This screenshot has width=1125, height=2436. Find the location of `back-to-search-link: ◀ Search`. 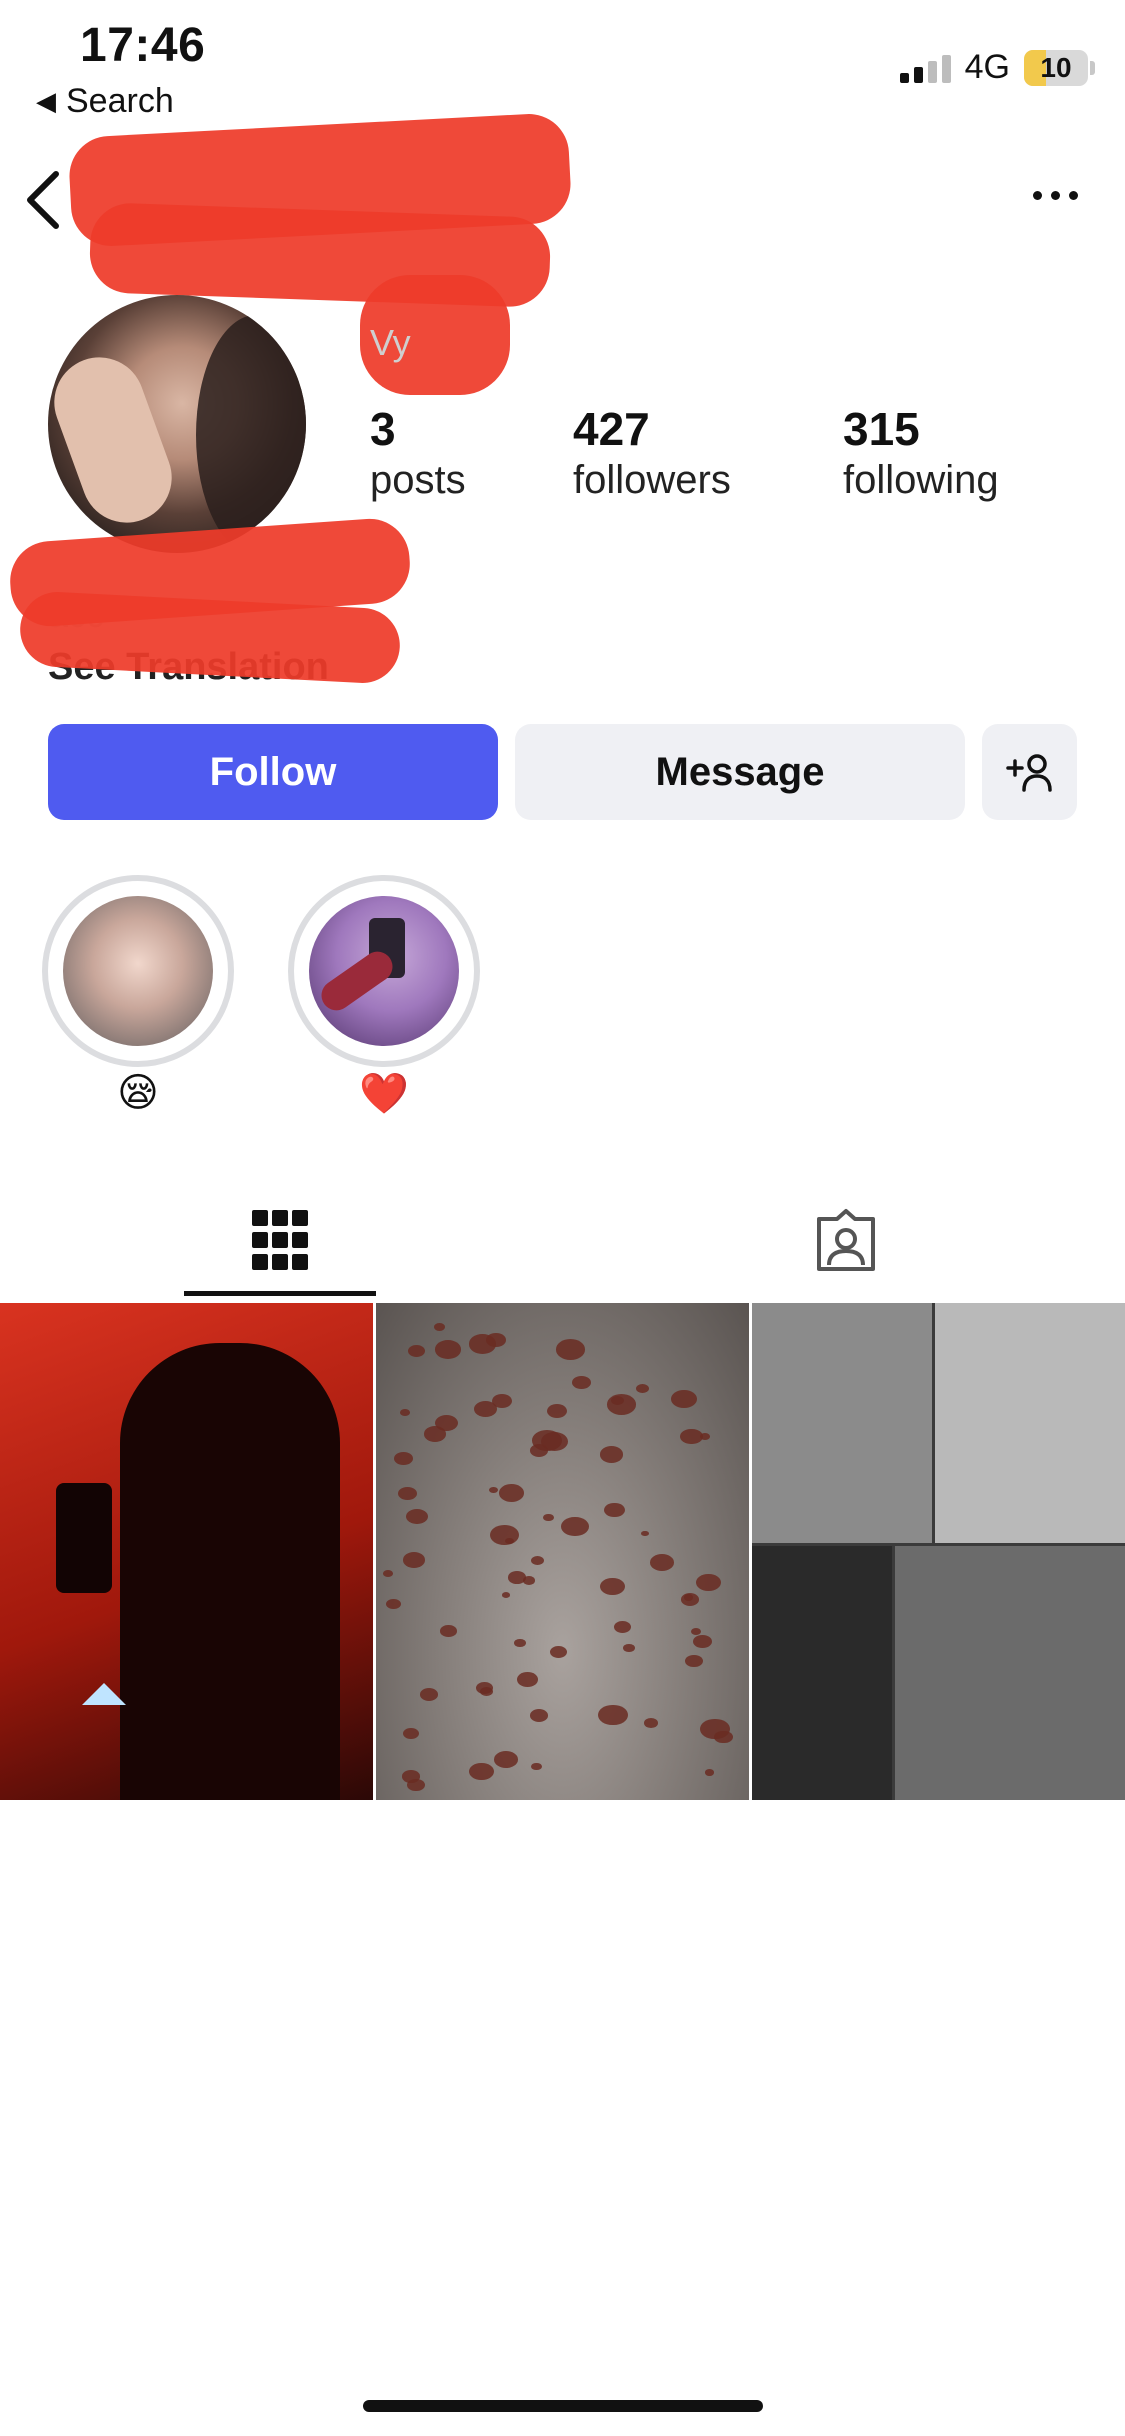

back-to-search-link: ◀ Search is located at coordinates (105, 101).